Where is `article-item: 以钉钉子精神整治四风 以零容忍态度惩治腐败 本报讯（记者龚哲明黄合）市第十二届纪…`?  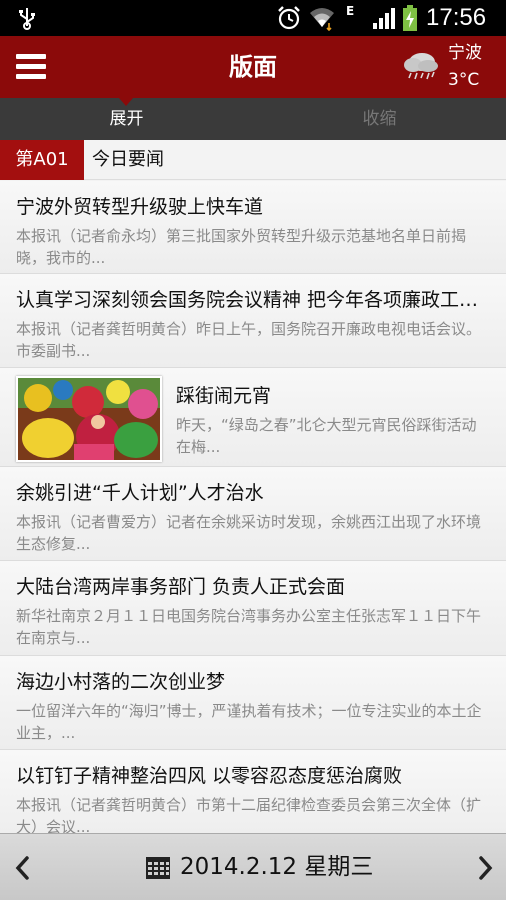
article-item: 以钉钉子精神整治四风 以零容忍态度惩治腐败 本报讯（记者龚哲明黄合）市第十二届纪… is located at coordinates (253, 791).